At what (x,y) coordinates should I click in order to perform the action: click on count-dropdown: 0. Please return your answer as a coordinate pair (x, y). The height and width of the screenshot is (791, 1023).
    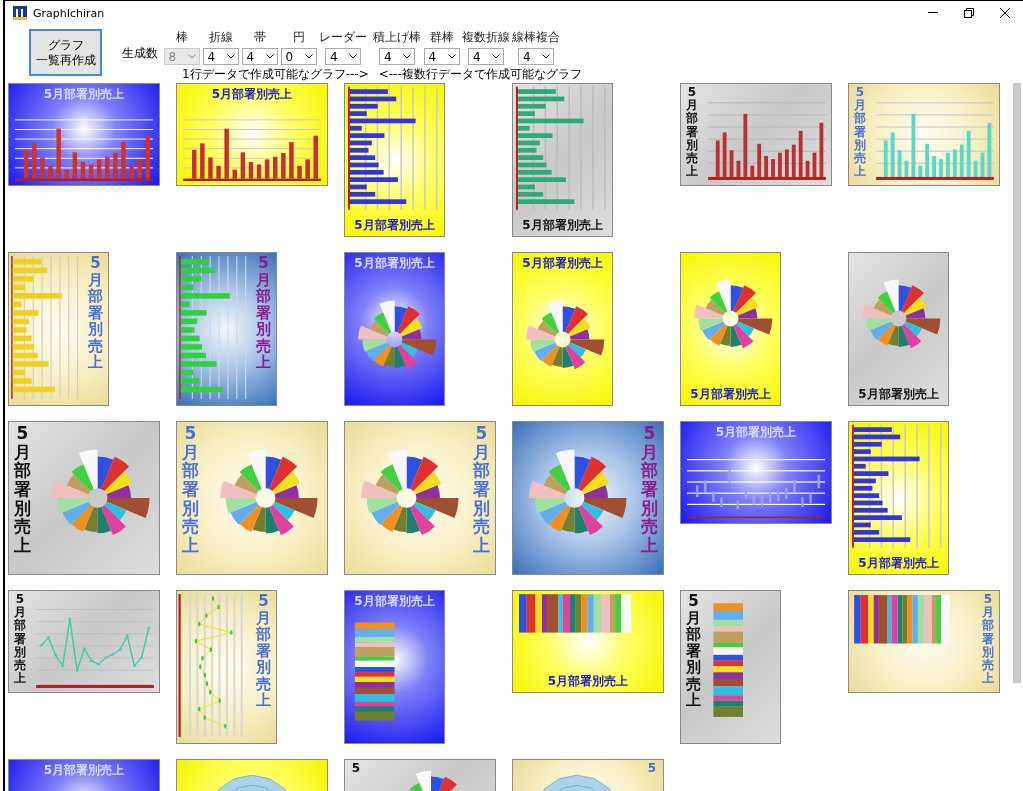
    Looking at the image, I should click on (298, 56).